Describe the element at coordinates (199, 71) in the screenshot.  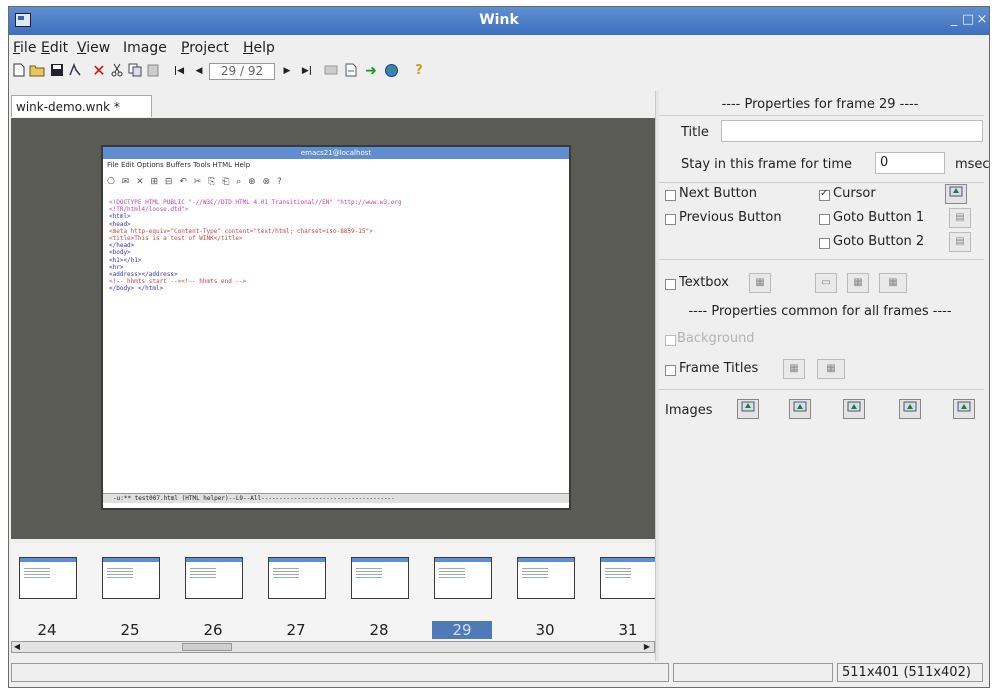
I see `previous-frame-icon: ◀` at that location.